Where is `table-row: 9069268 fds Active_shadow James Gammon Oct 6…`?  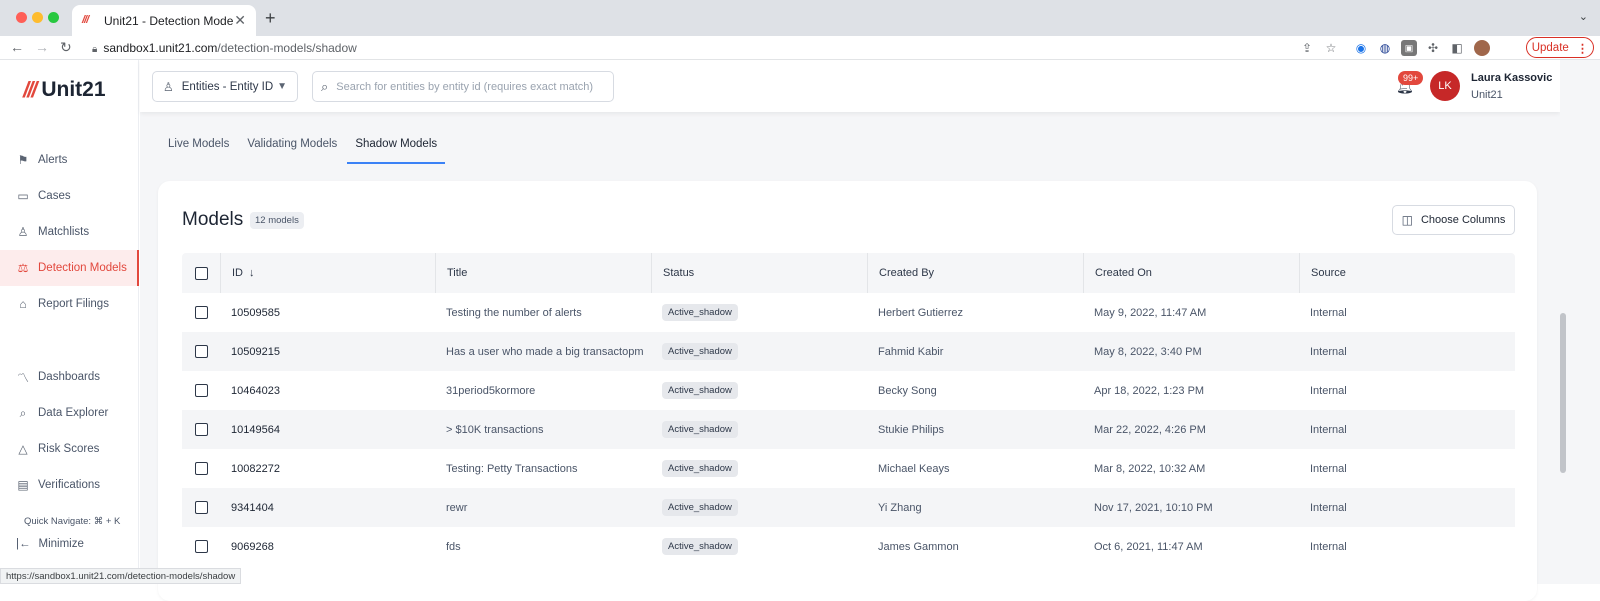 table-row: 9069268 fds Active_shadow James Gammon Oct 6… is located at coordinates (848, 546).